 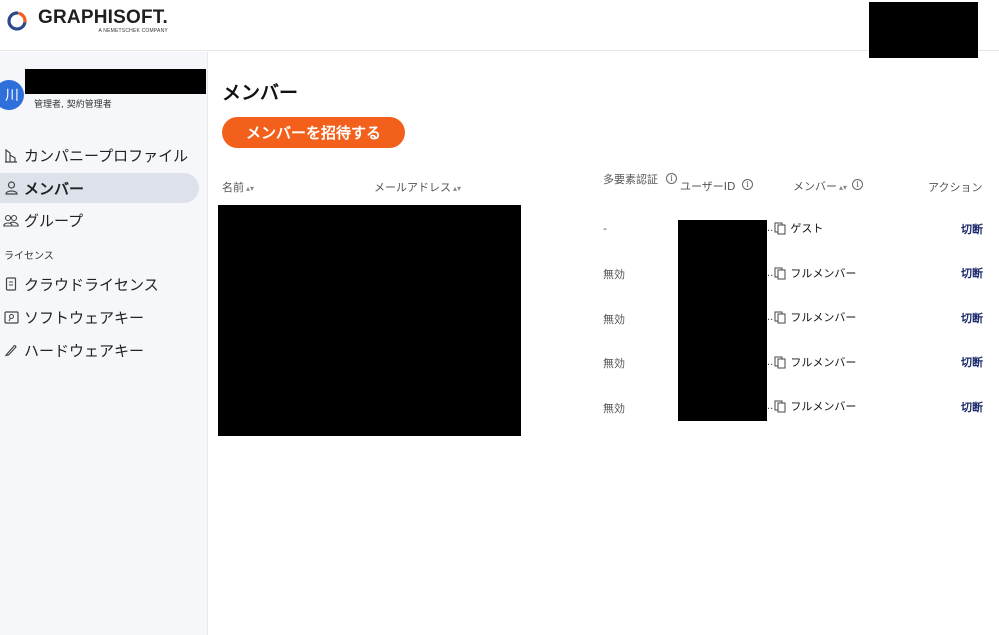 I want to click on column-header-name: 名前 ▴▾, so click(x=238, y=187).